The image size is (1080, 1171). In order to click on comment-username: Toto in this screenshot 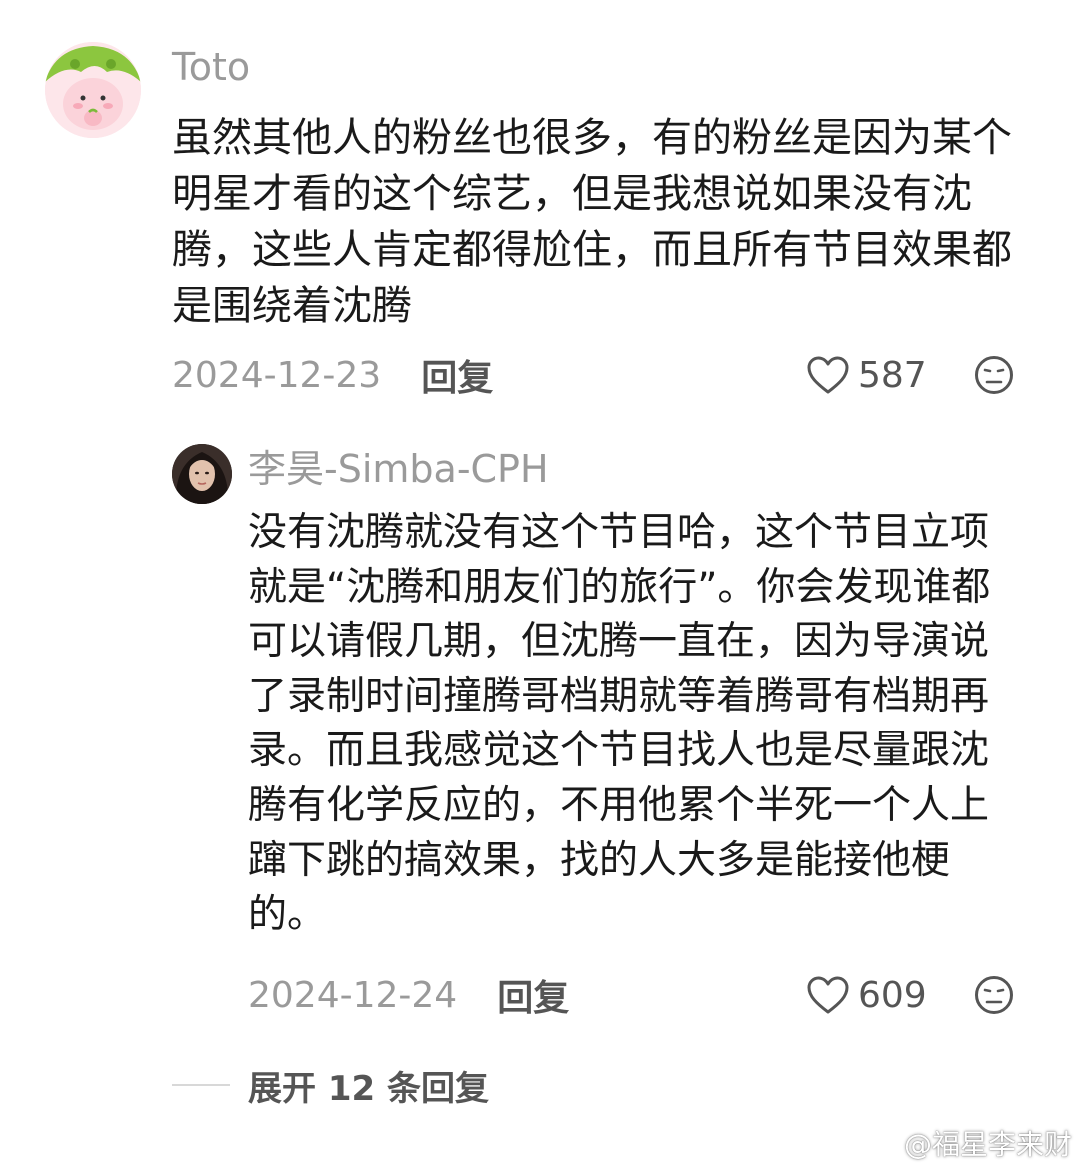, I will do `click(211, 67)`.